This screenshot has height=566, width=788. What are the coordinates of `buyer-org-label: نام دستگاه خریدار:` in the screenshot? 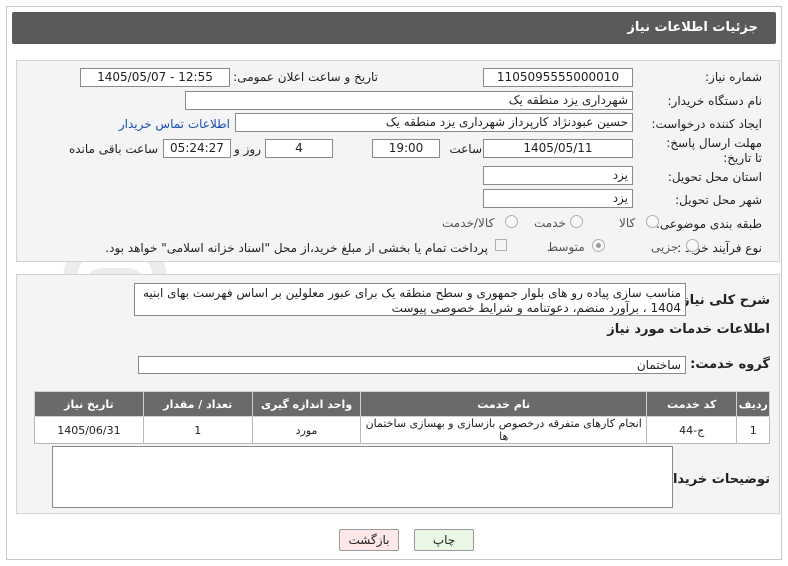 It's located at (715, 101).